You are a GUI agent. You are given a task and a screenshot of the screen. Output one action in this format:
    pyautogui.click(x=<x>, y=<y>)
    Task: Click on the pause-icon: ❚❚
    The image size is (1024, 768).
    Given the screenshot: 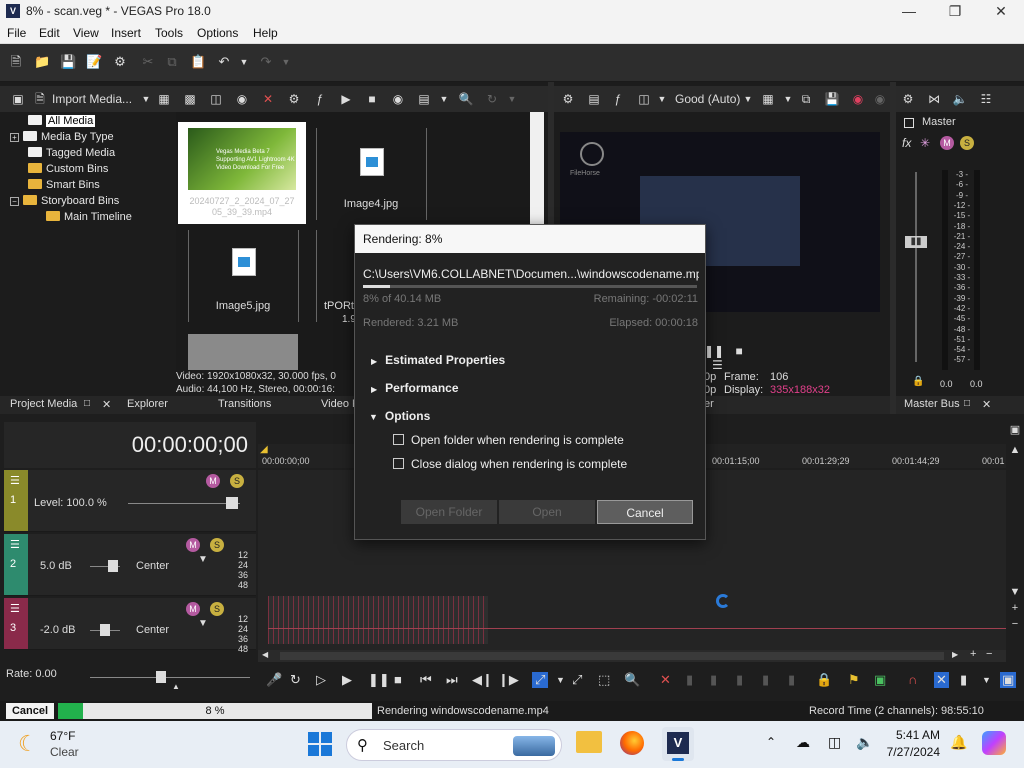 What is the action you would take?
    pyautogui.click(x=379, y=680)
    